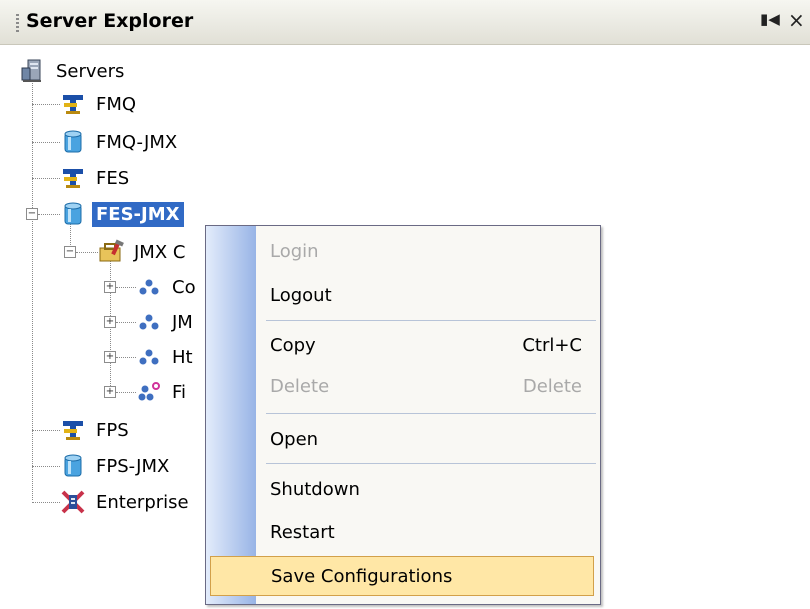 The image size is (810, 609). What do you see at coordinates (402, 576) in the screenshot?
I see `menu-item-save-configurations: Save Configurations` at bounding box center [402, 576].